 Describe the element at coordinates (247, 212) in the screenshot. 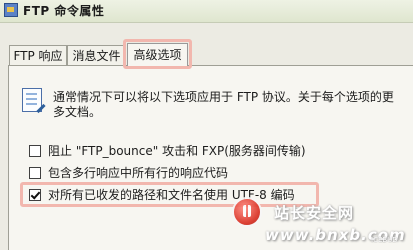

I see `watermark-logo-icon` at that location.